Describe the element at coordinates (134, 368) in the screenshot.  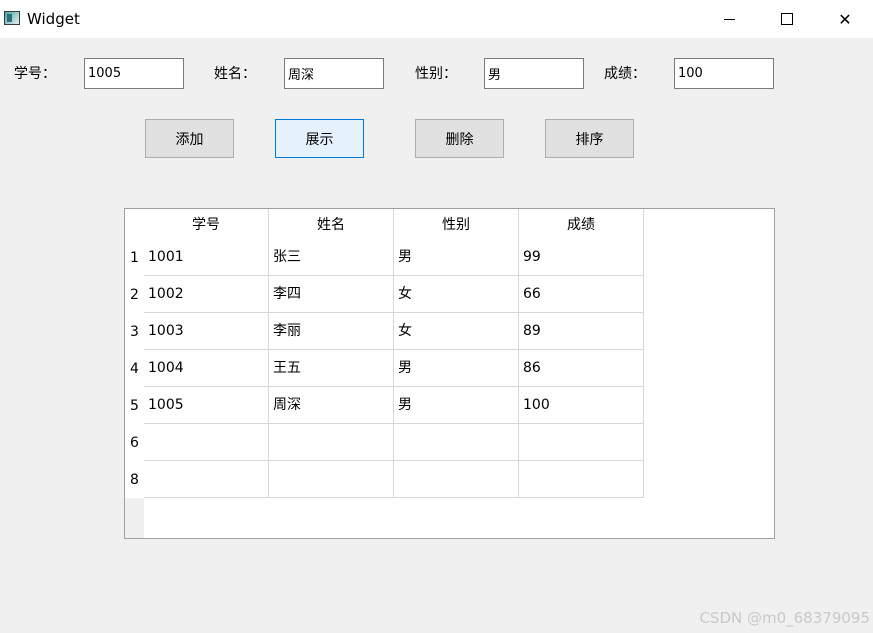
I see `row-header: 4` at that location.